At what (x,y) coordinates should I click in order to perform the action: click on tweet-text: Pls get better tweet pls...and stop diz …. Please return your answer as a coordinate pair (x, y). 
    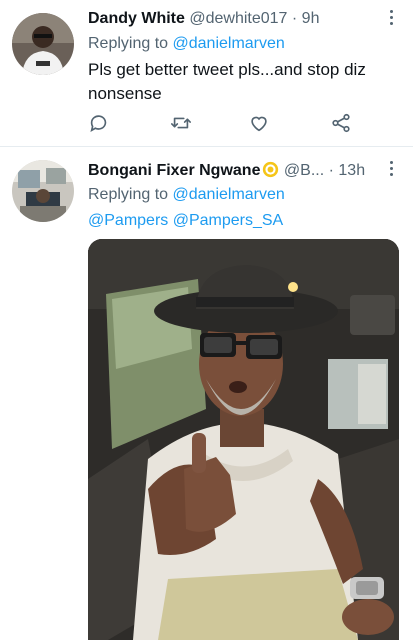
    Looking at the image, I should click on (227, 81).